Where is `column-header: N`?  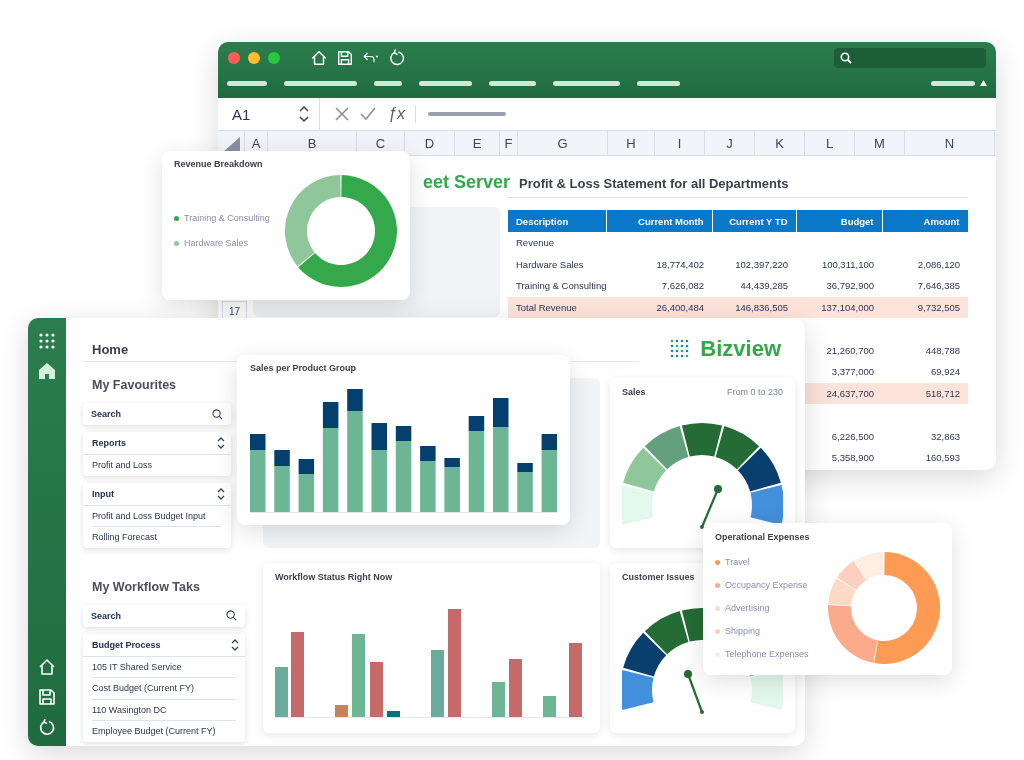
column-header: N is located at coordinates (950, 143).